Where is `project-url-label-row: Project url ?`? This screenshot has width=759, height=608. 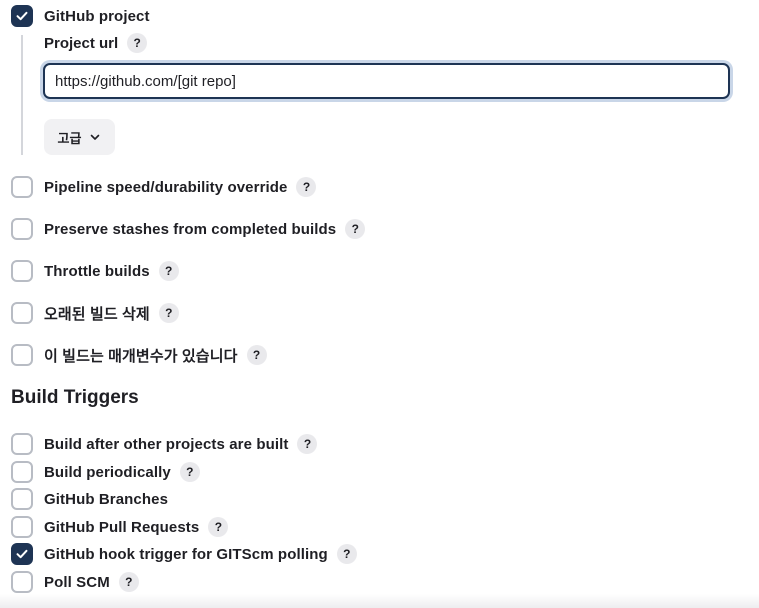
project-url-label-row: Project url ? is located at coordinates (96, 43).